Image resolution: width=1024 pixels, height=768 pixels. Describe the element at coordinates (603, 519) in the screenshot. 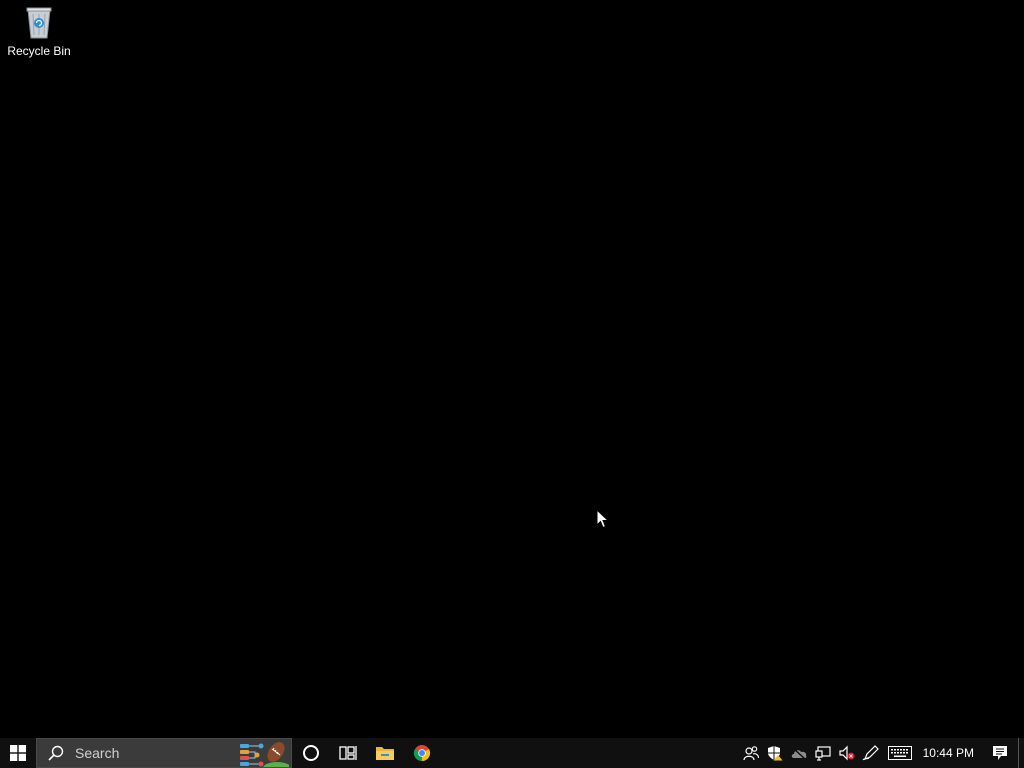

I see `mouse-cursor-icon` at that location.